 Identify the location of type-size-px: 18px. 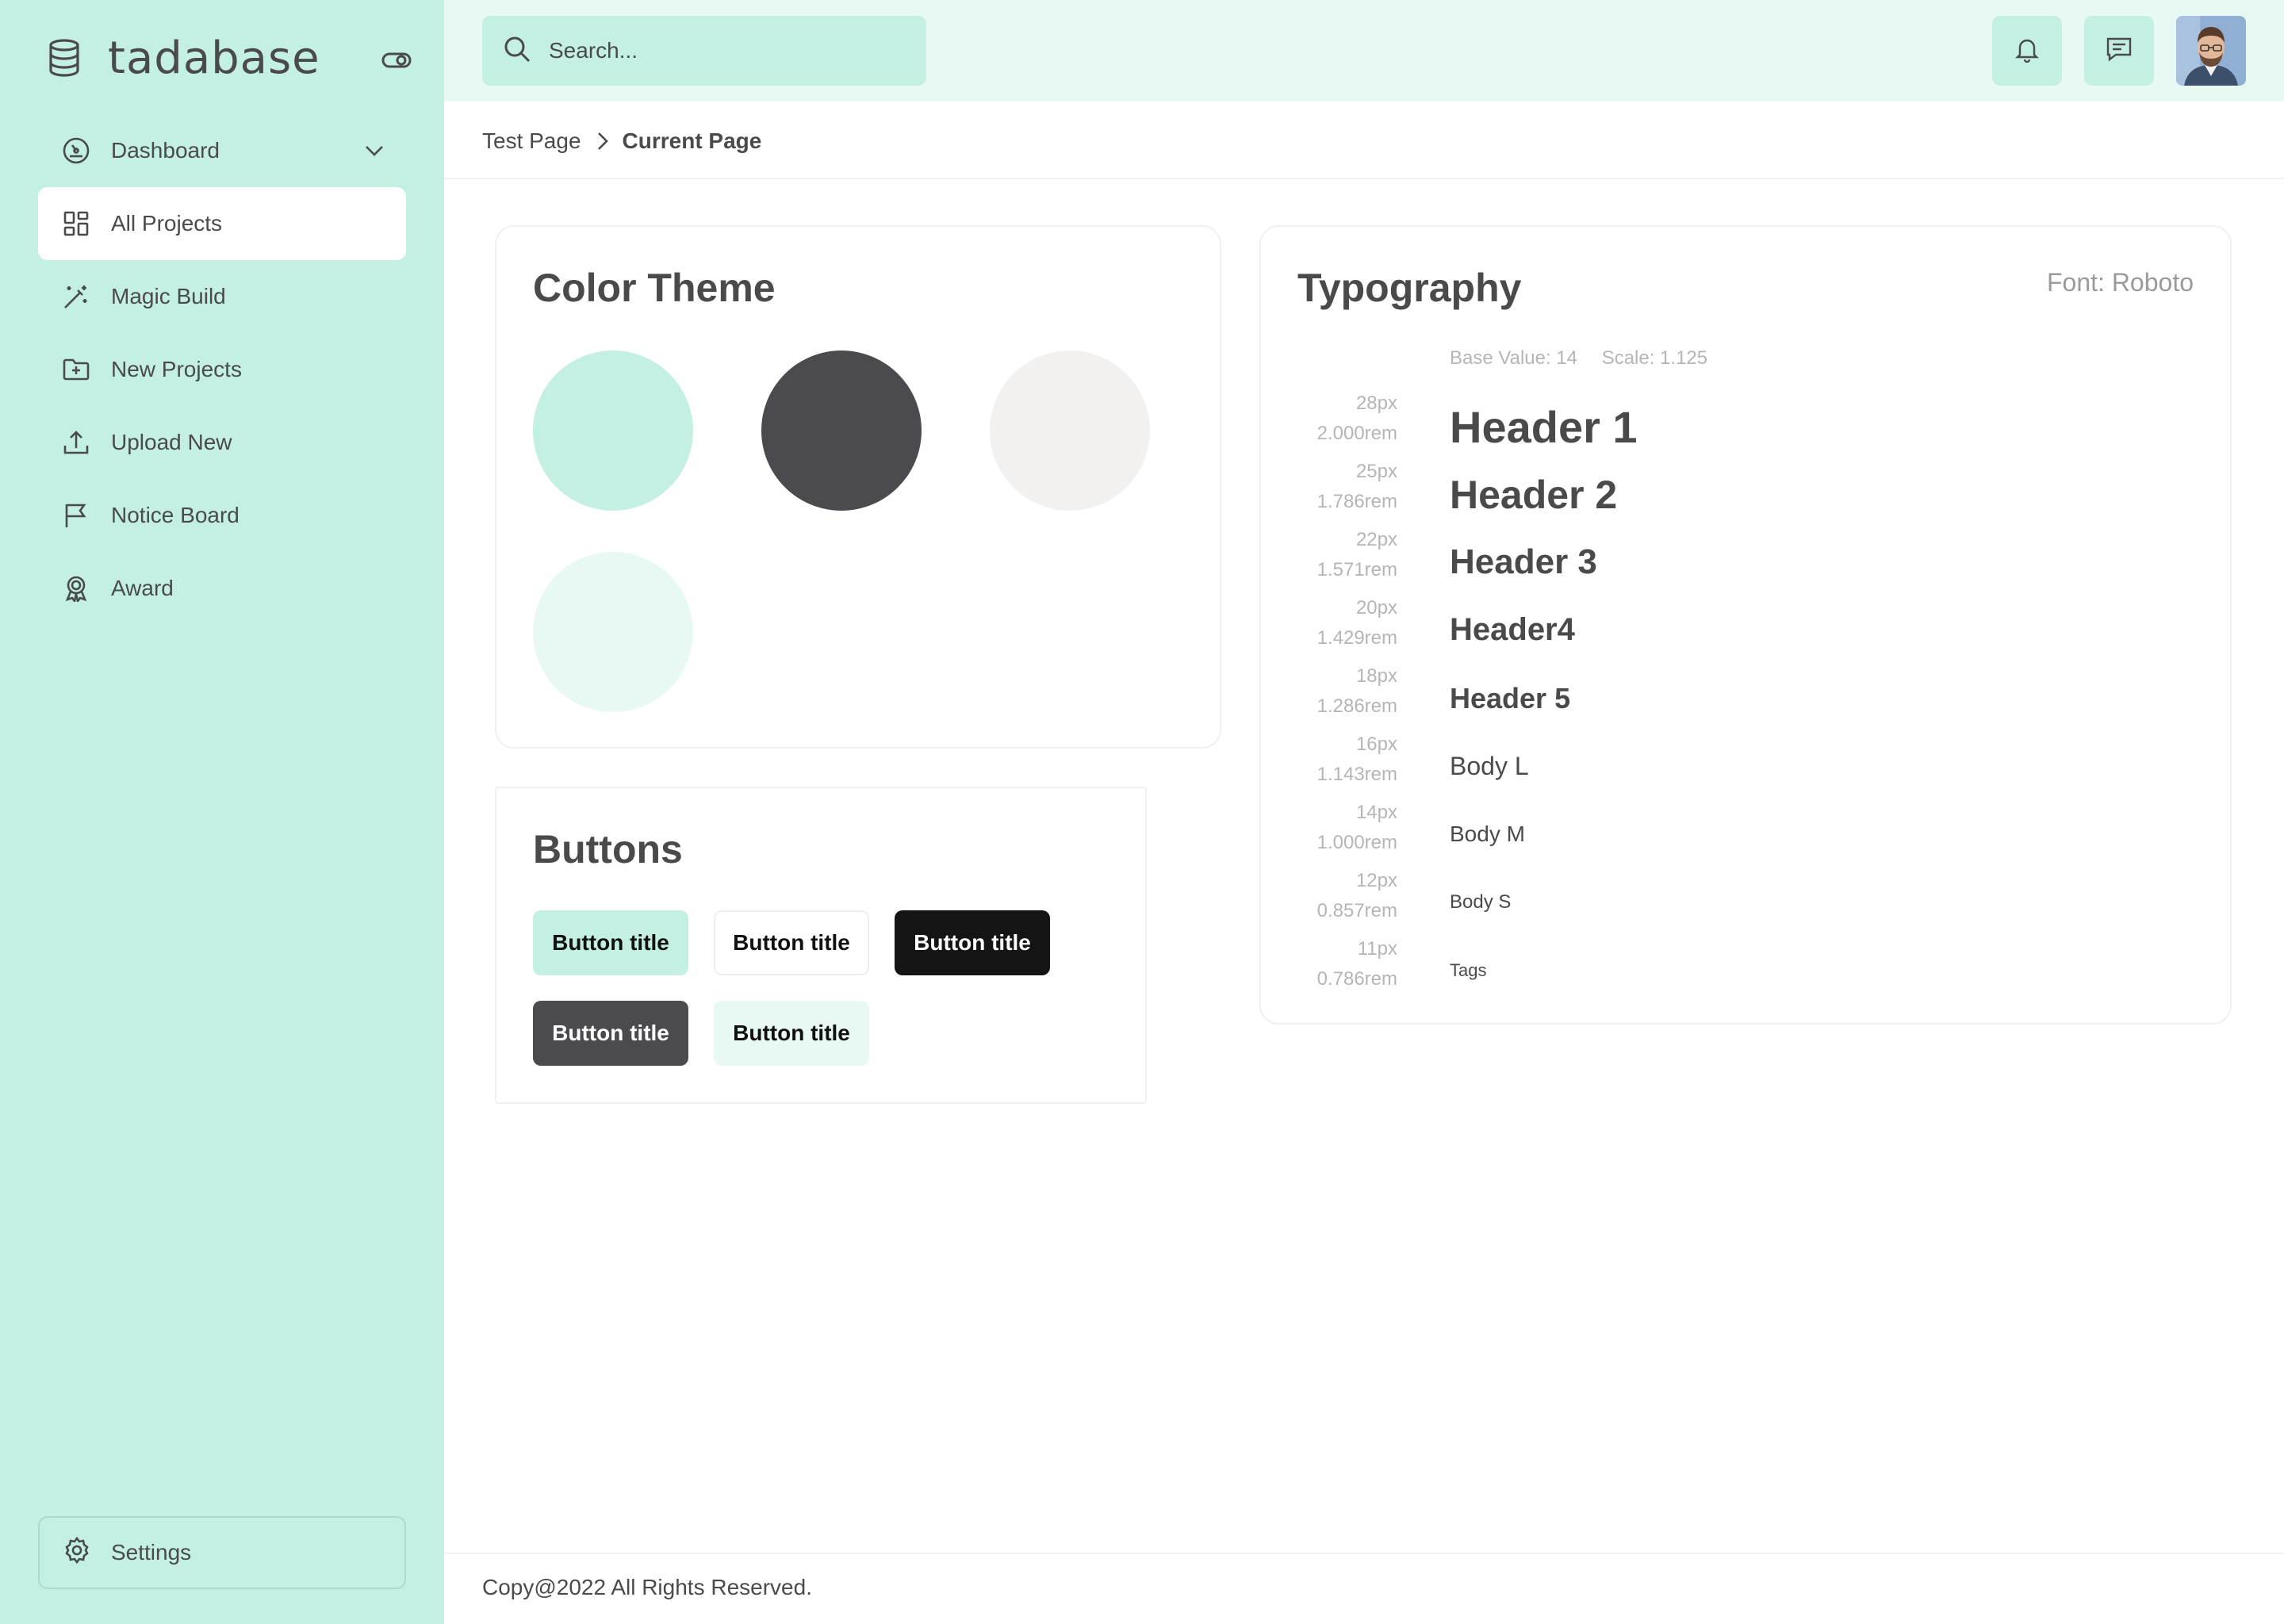
(1376, 676).